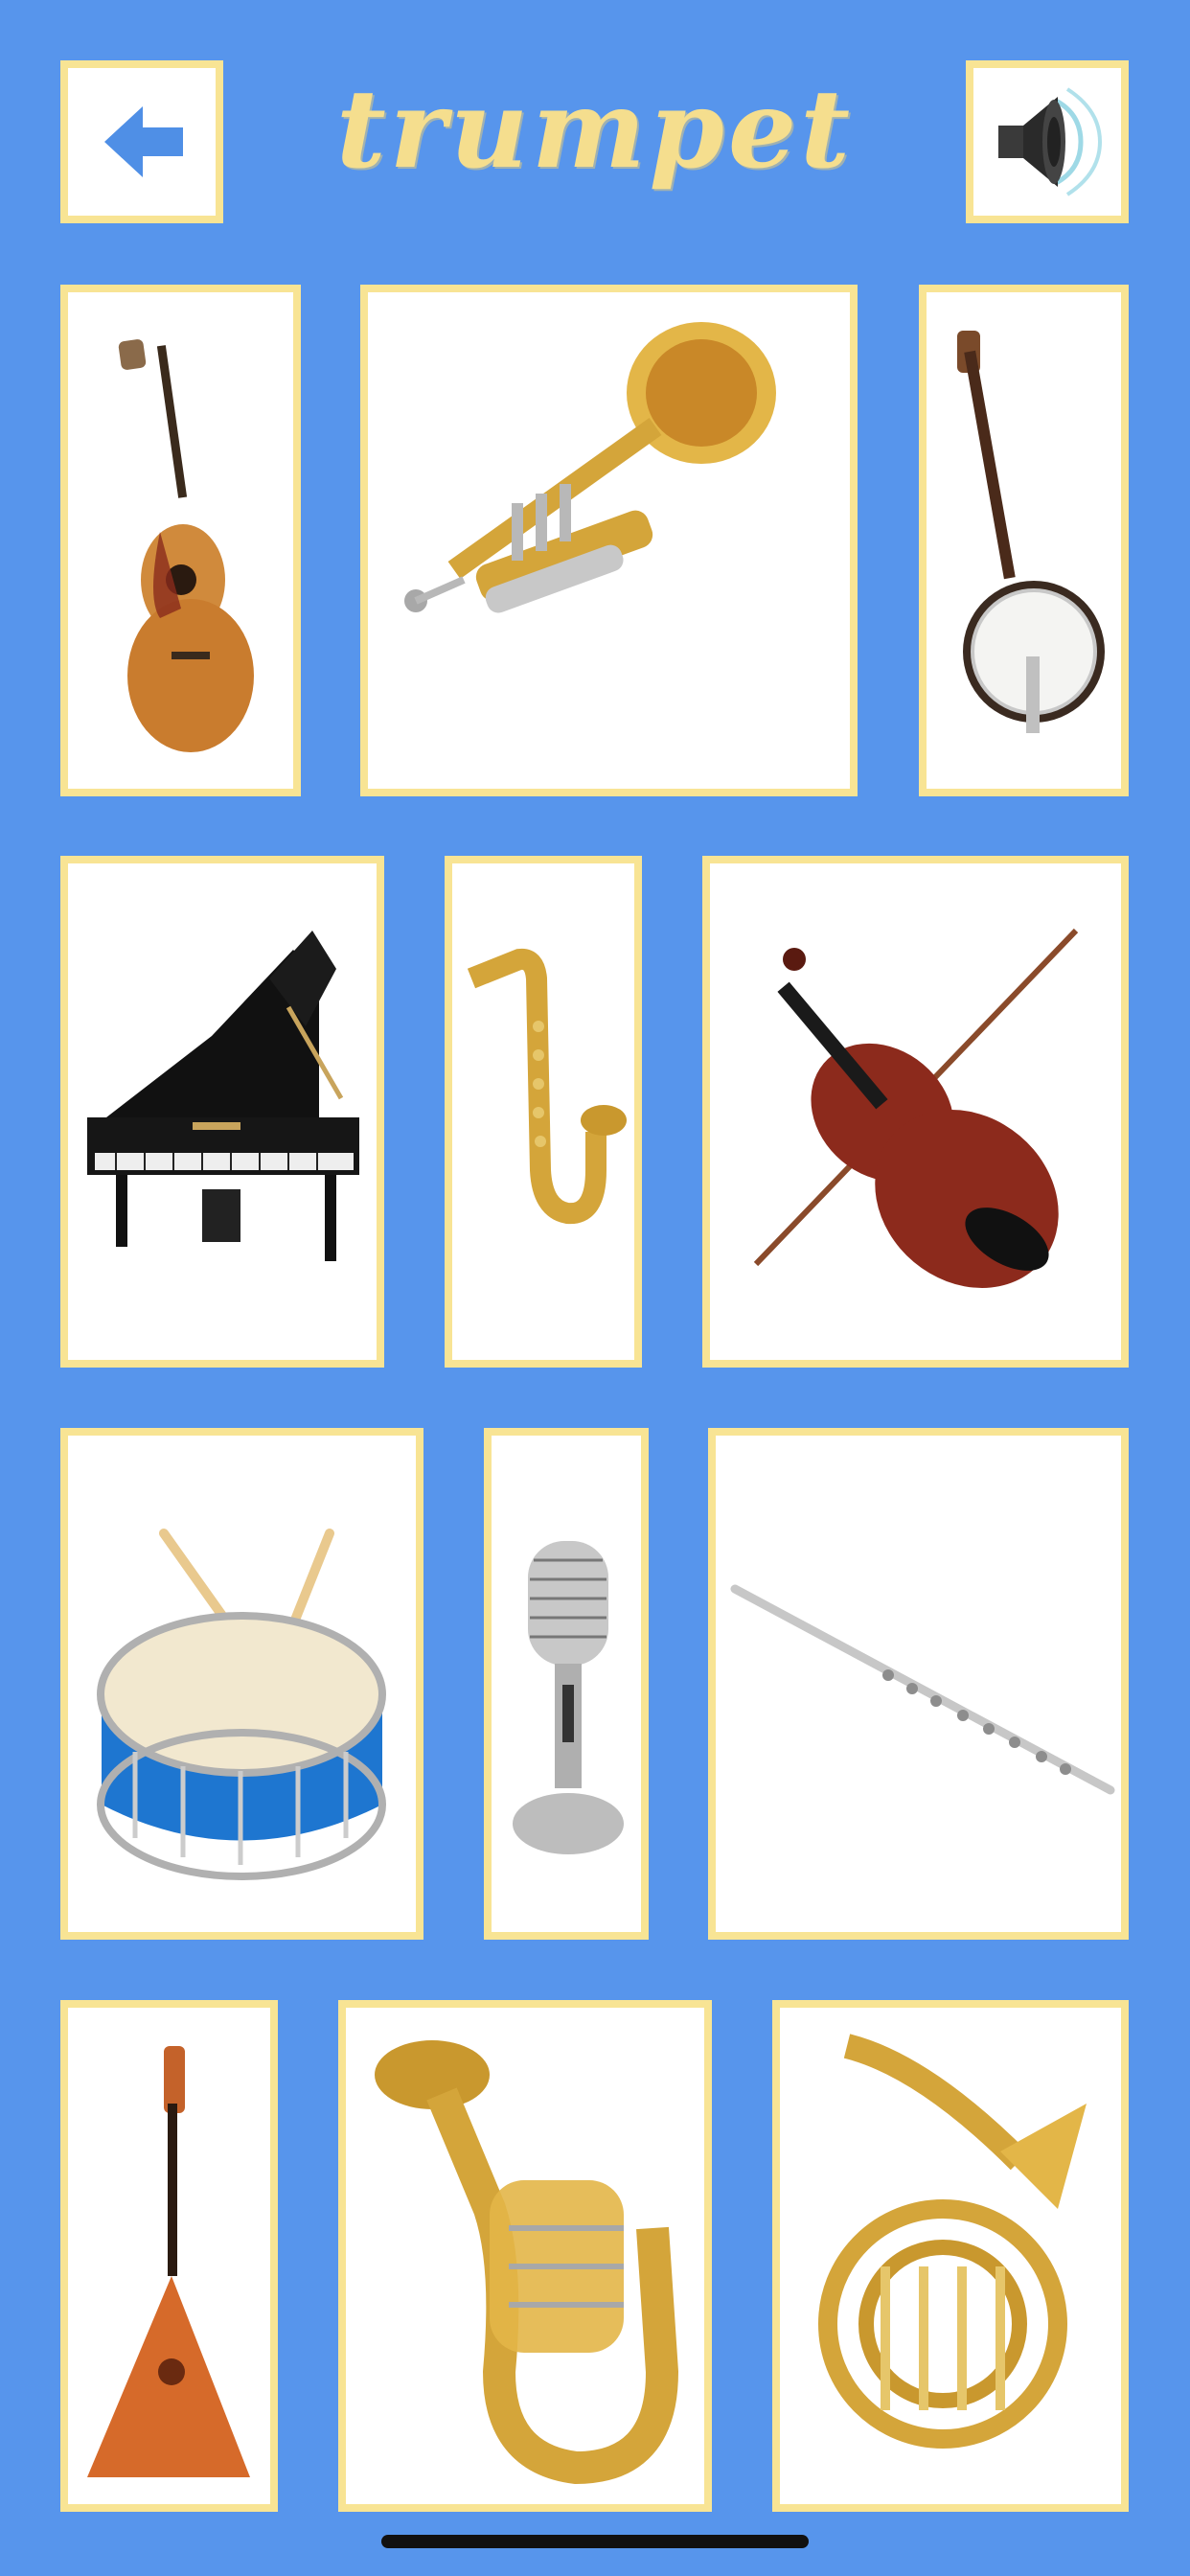 This screenshot has width=1190, height=2576. I want to click on instrument-tile-french-horn, so click(951, 2256).